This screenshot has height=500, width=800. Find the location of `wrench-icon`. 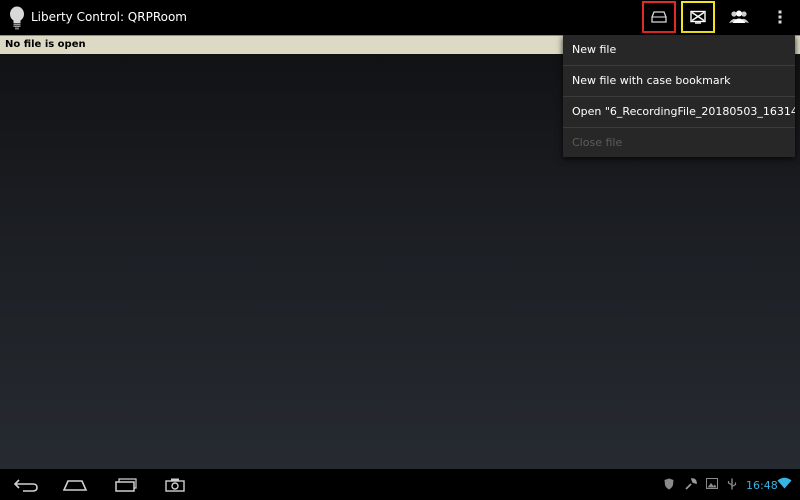

wrench-icon is located at coordinates (691, 484).